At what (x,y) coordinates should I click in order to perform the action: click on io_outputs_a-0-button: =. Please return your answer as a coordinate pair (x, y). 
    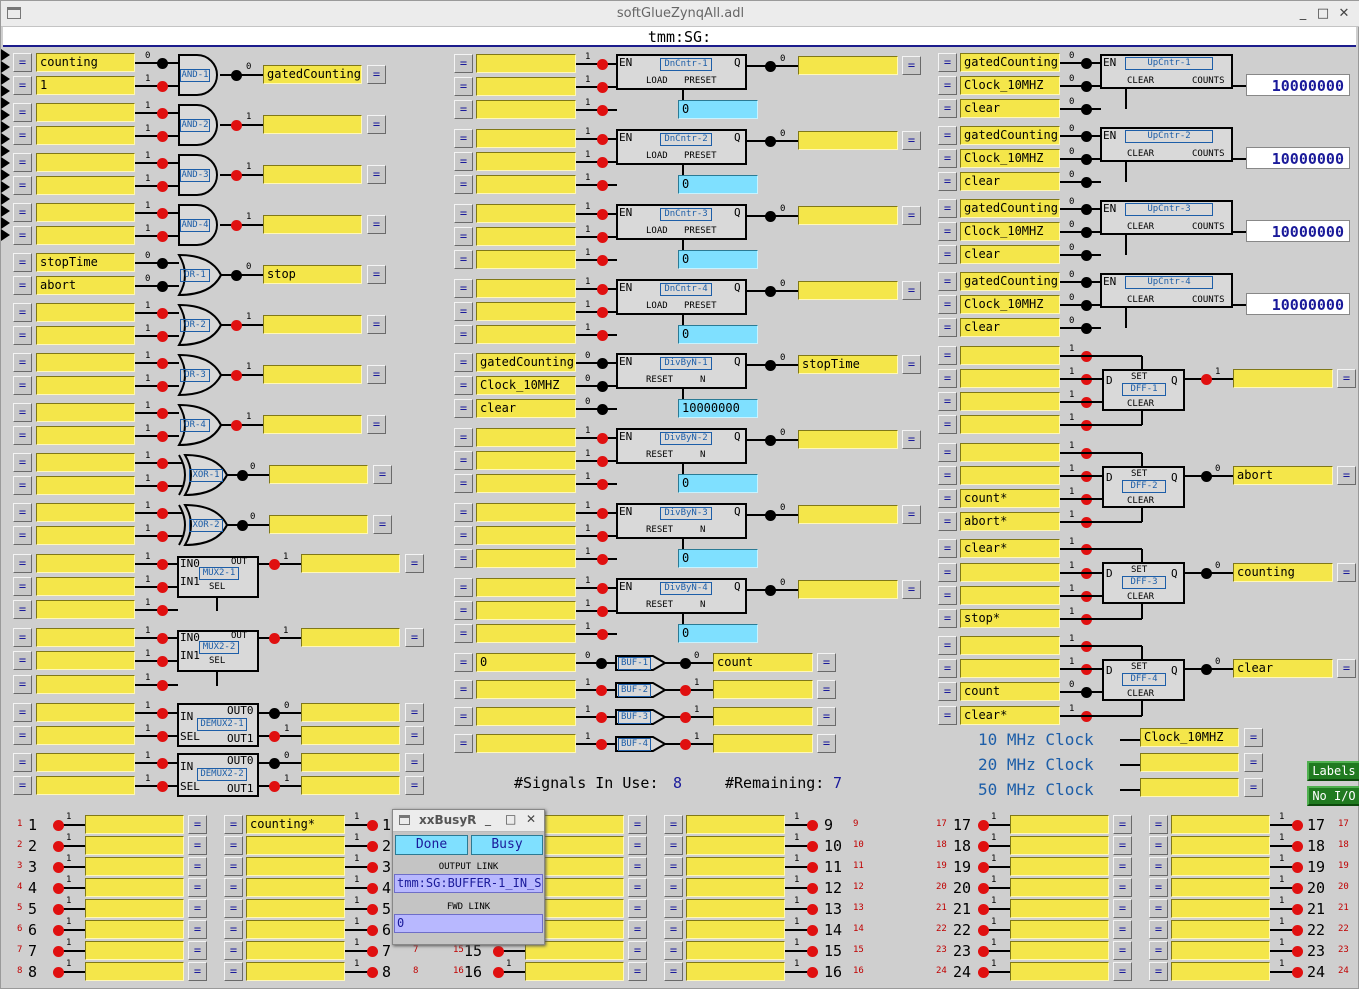
    Looking at the image, I should click on (197, 824).